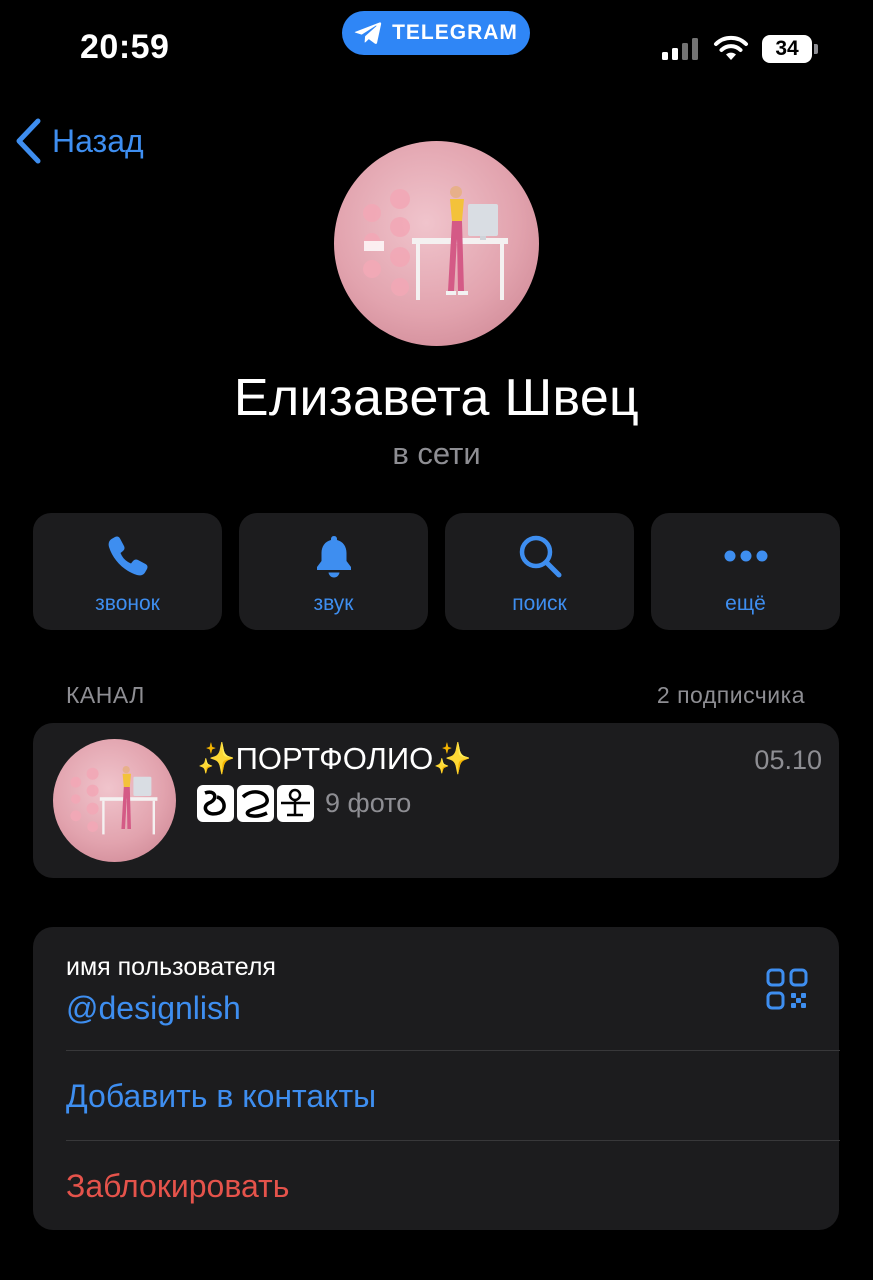  Describe the element at coordinates (333, 603) in the screenshot. I see `sound-button-label: звук` at that location.